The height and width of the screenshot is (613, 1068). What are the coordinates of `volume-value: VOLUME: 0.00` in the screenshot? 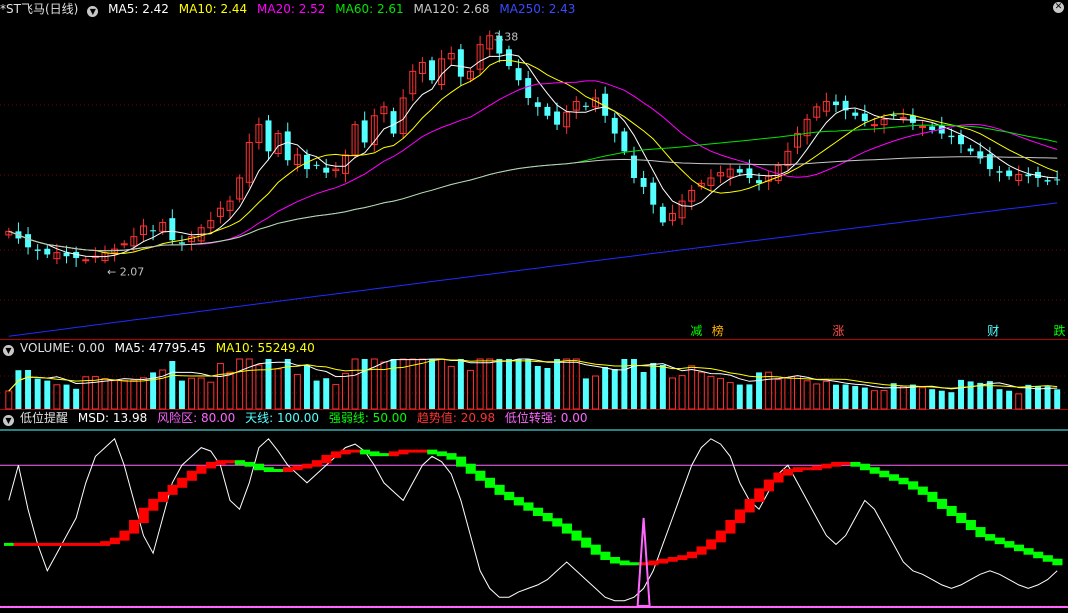 It's located at (62, 348).